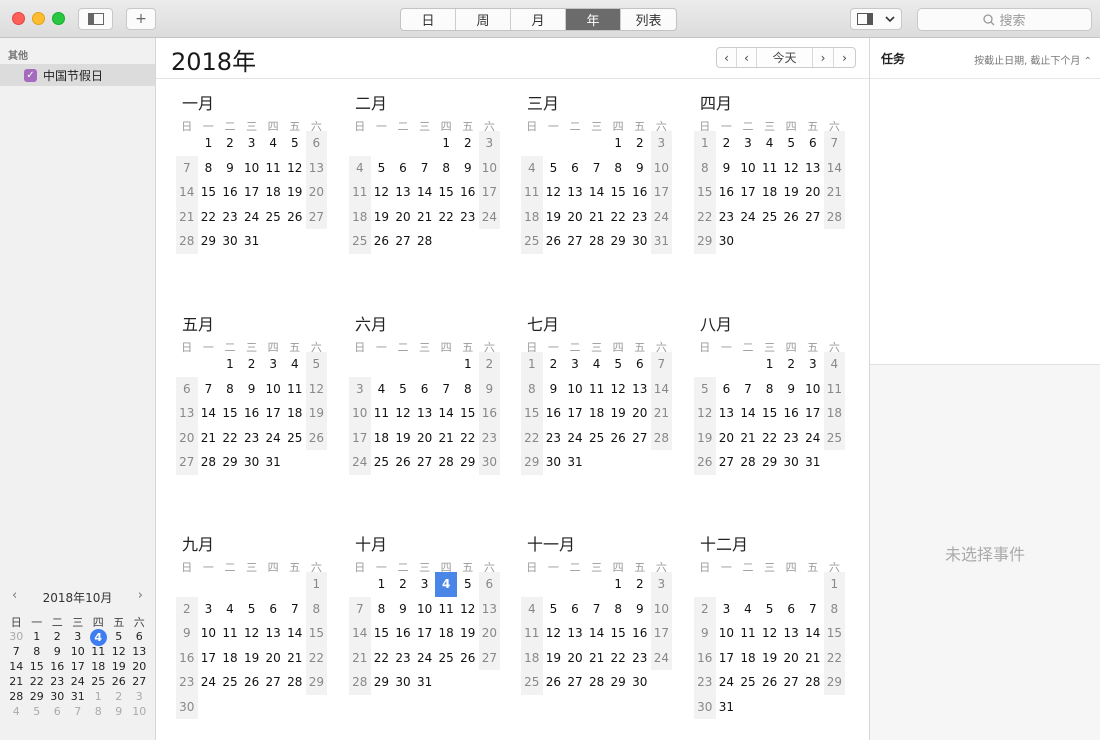 The image size is (1100, 740). I want to click on mini-day: 4, so click(16, 711).